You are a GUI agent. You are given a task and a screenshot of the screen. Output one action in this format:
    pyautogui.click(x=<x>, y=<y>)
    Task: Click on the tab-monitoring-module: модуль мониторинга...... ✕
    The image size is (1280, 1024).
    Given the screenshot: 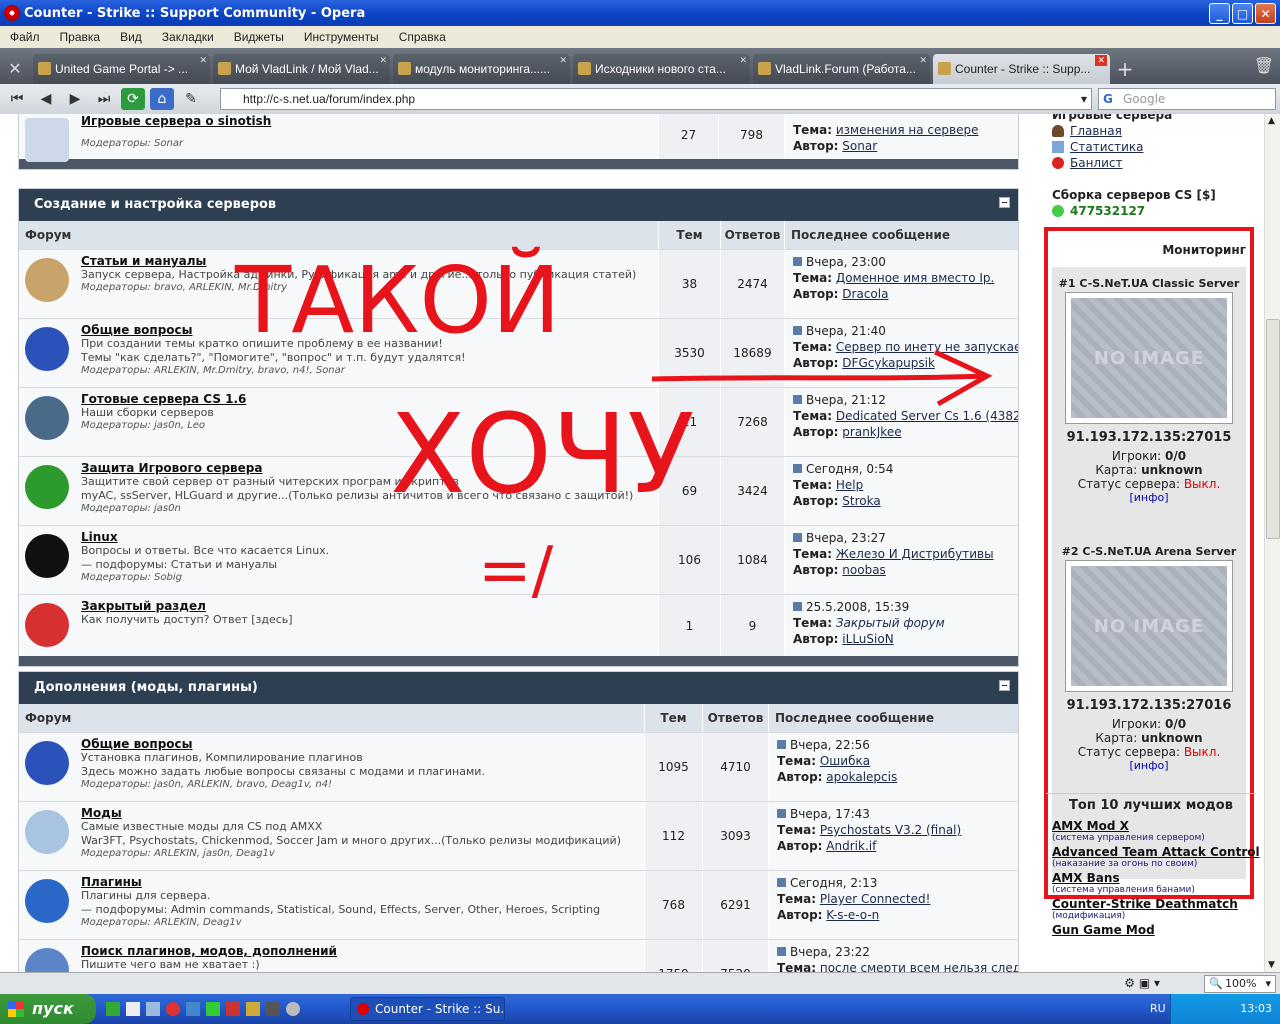 What is the action you would take?
    pyautogui.click(x=481, y=69)
    